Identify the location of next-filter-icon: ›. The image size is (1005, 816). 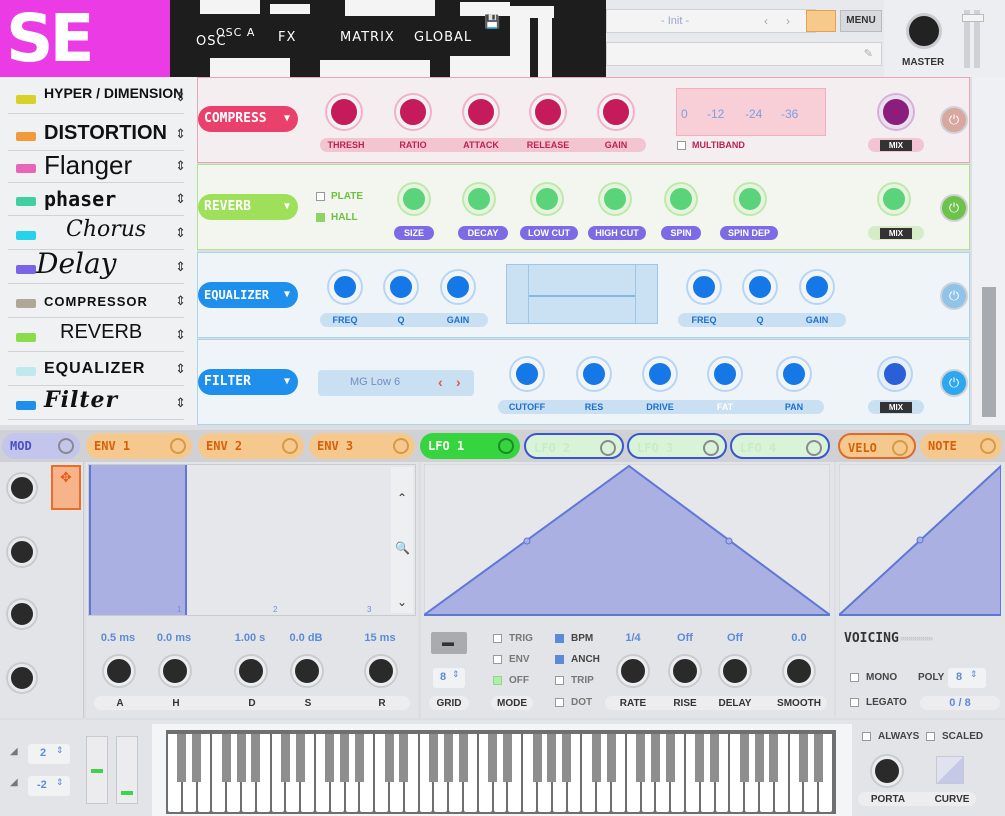
(458, 382).